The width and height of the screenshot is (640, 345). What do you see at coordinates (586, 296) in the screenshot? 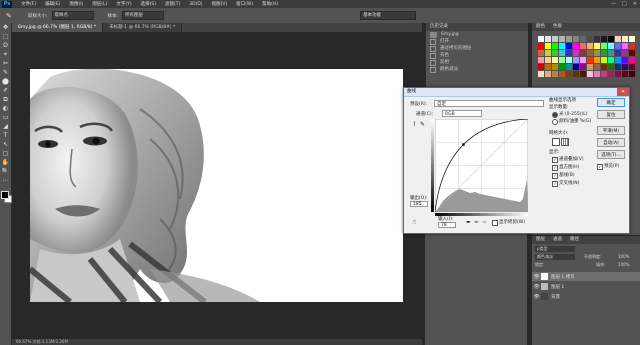
I see `layer-row: 👁 背景` at bounding box center [586, 296].